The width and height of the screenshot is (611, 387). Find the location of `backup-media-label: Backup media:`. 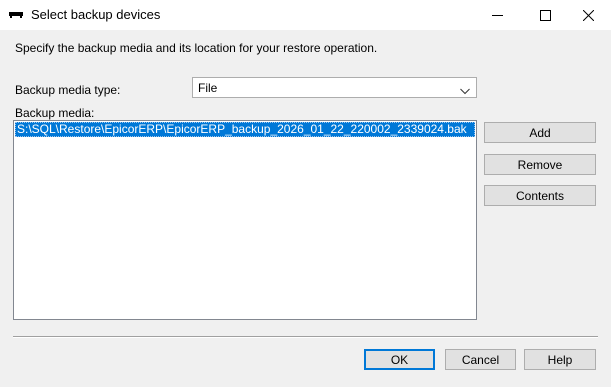

backup-media-label: Backup media: is located at coordinates (55, 113).